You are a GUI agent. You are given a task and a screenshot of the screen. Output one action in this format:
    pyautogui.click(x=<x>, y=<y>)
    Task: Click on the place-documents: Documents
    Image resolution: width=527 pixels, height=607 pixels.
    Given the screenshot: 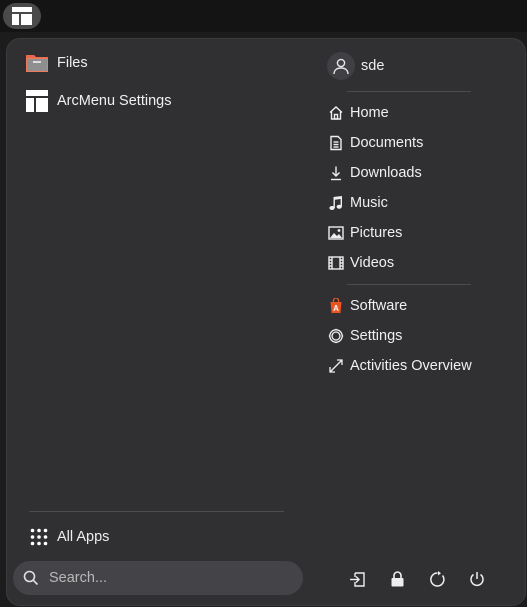 What is the action you would take?
    pyautogui.click(x=375, y=143)
    